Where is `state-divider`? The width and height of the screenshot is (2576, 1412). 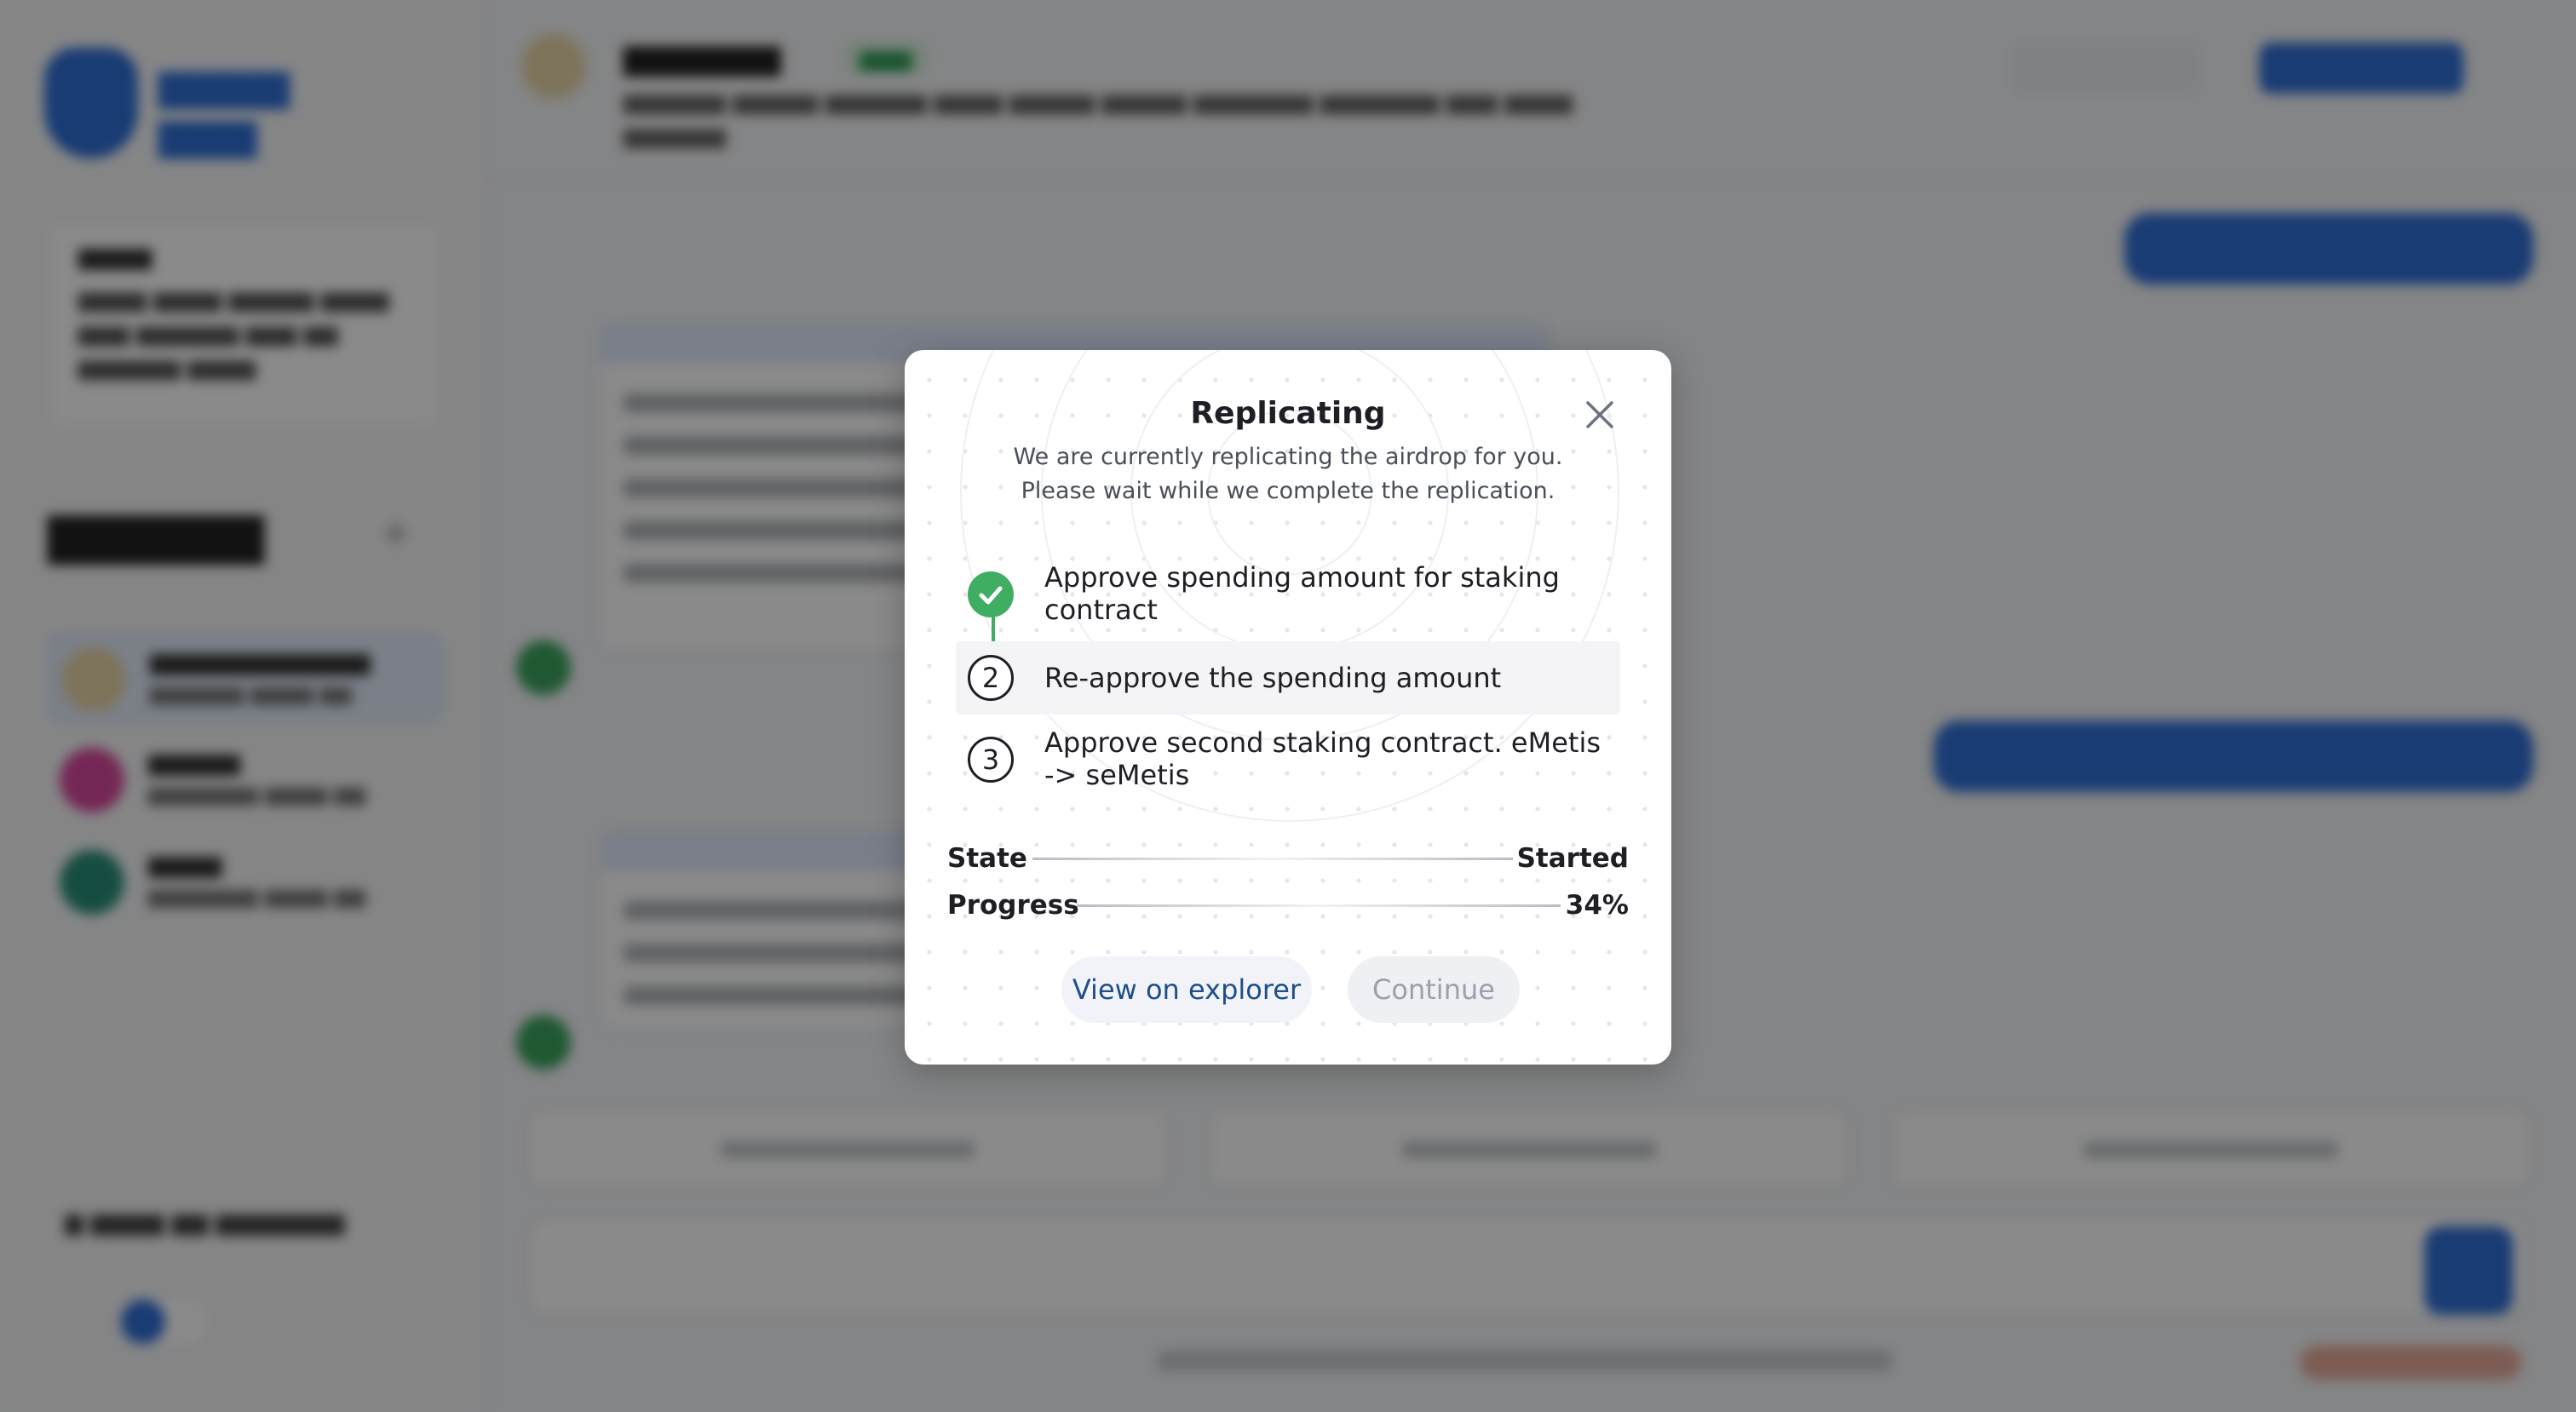 state-divider is located at coordinates (1272, 859).